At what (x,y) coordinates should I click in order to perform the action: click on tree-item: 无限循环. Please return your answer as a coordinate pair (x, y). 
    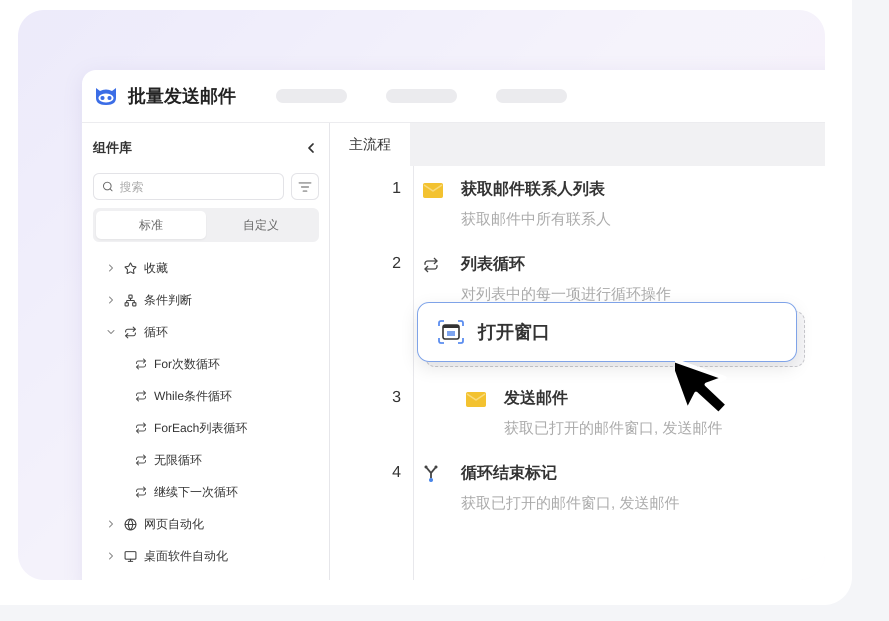
    Looking at the image, I should click on (206, 460).